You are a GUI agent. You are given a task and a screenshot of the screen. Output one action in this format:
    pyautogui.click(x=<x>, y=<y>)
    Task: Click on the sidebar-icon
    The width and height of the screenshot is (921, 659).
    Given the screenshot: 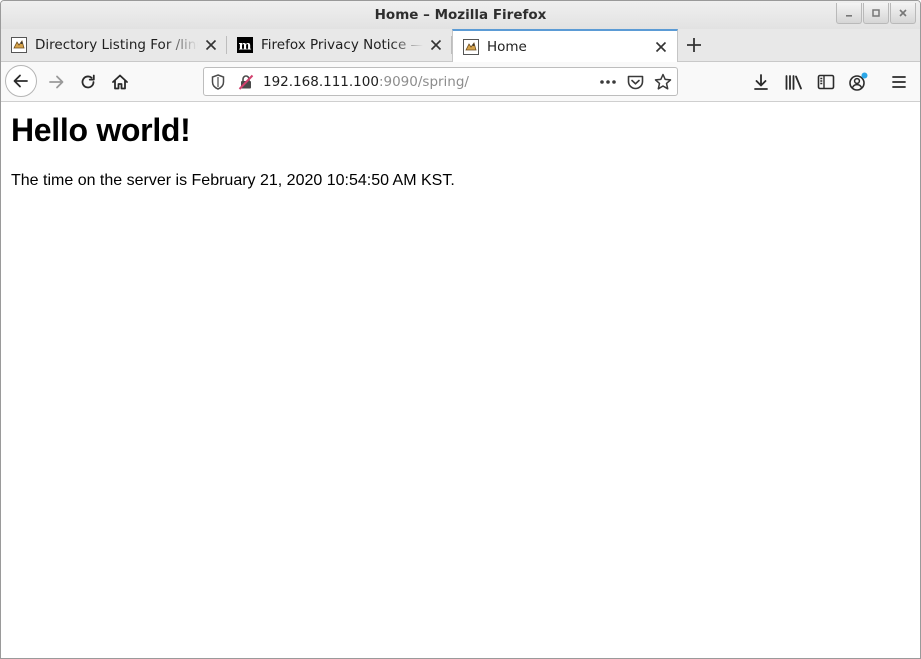 What is the action you would take?
    pyautogui.click(x=826, y=82)
    